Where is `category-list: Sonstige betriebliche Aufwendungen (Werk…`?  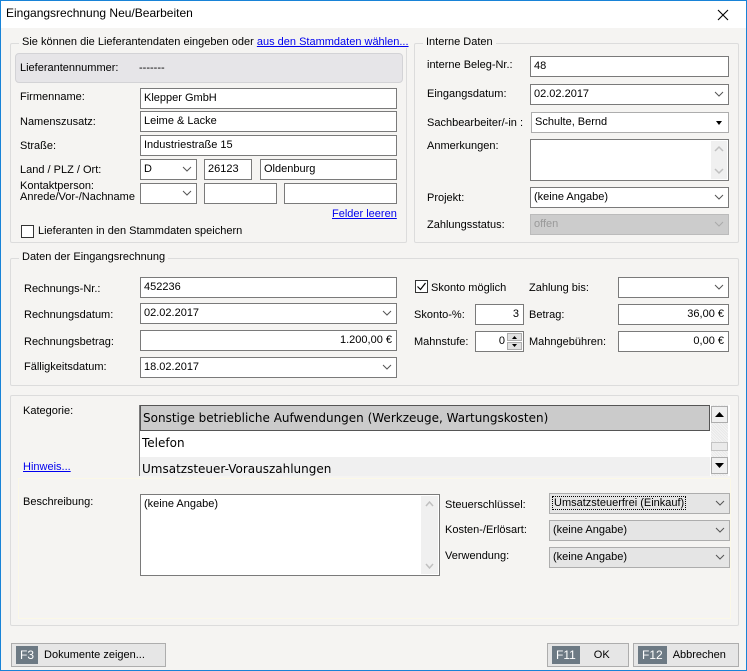 category-list: Sonstige betriebliche Aufwendungen (Werk… is located at coordinates (434, 440).